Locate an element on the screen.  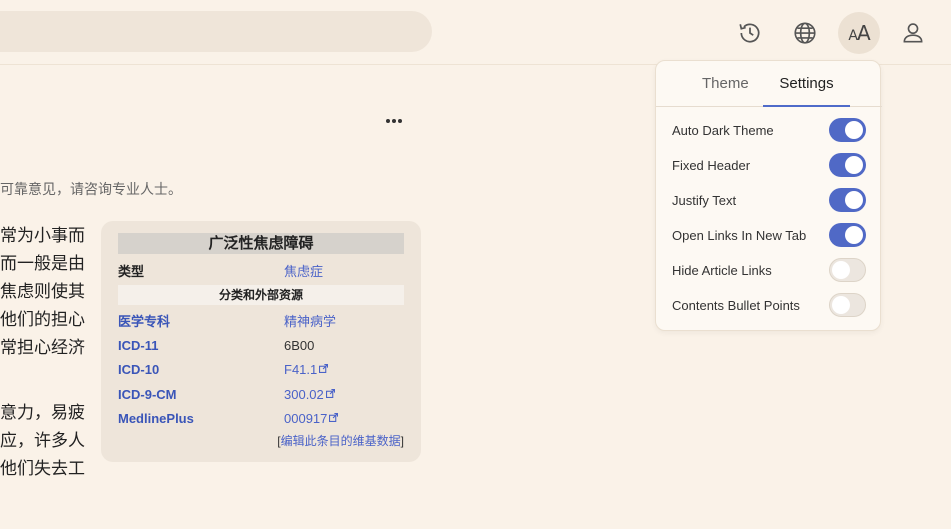
infobox-row-type: 类型 焦虑症 is located at coordinates (261, 270).